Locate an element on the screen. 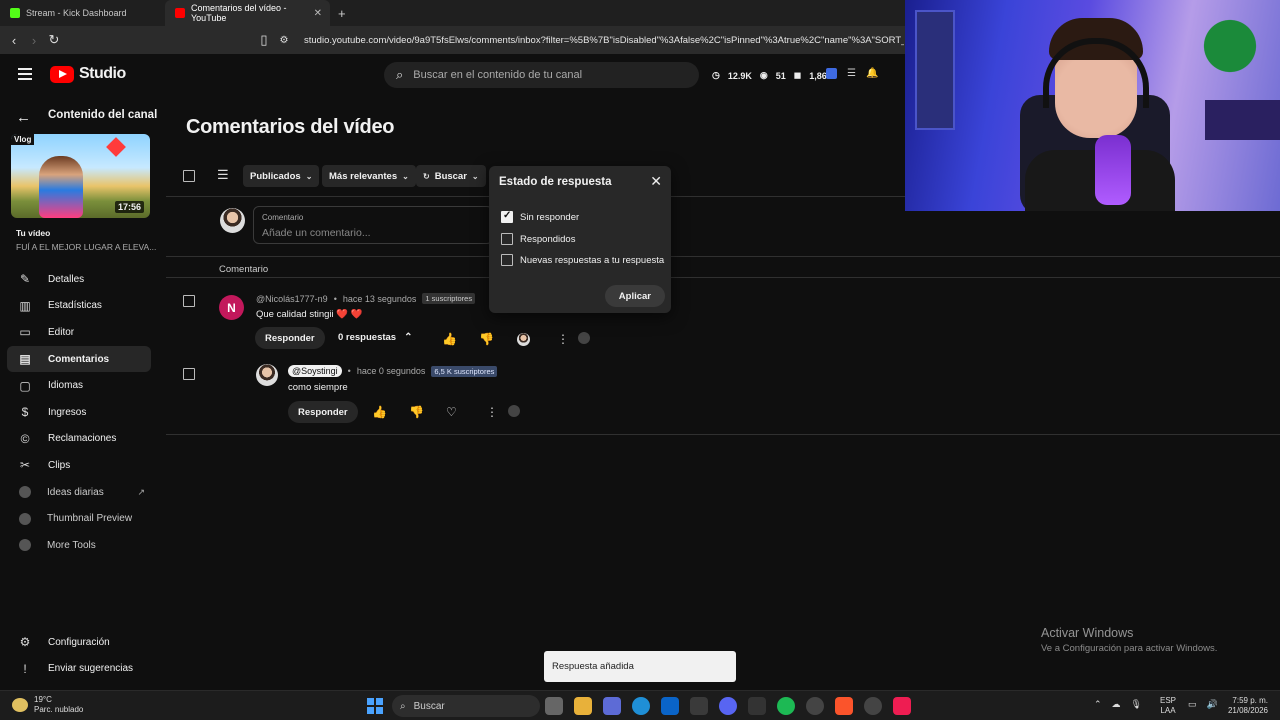  channel-search: ⌕ Buscar en el contenido de tu canal is located at coordinates (541, 75).